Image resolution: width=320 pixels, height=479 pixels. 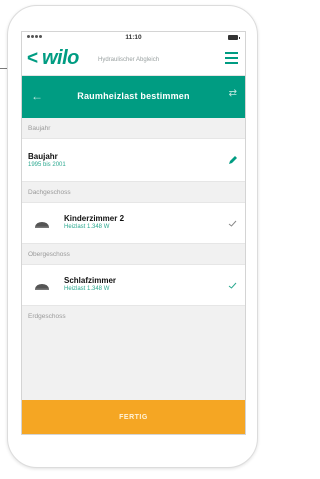 What do you see at coordinates (47, 165) in the screenshot?
I see `list-item-subtitle: 1995 bis 2001` at bounding box center [47, 165].